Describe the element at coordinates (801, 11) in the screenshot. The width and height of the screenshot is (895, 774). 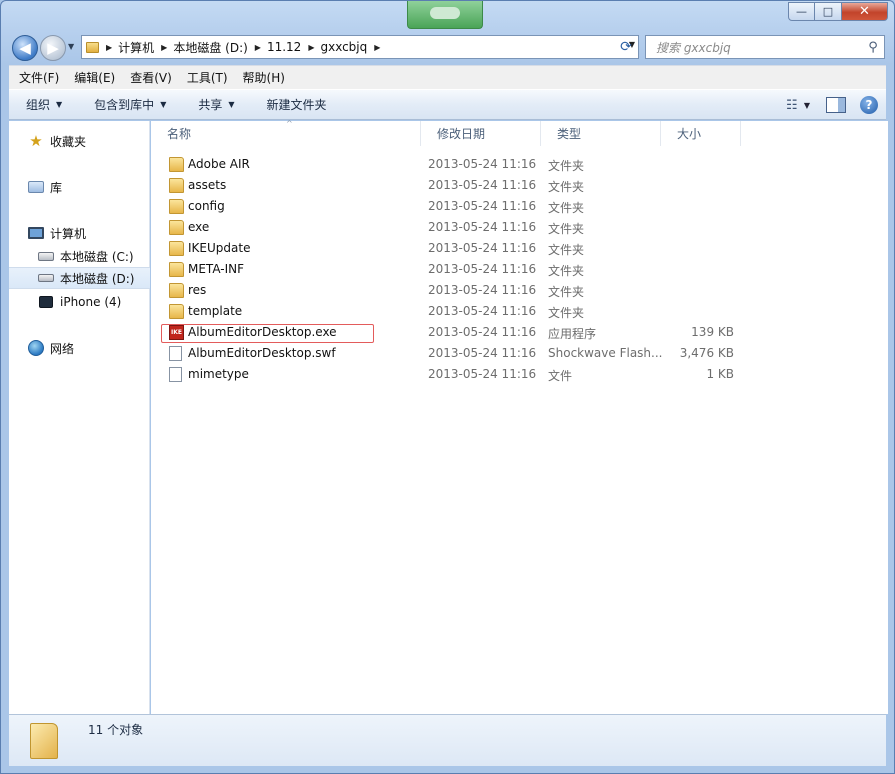
I see `minimize-button: —` at that location.